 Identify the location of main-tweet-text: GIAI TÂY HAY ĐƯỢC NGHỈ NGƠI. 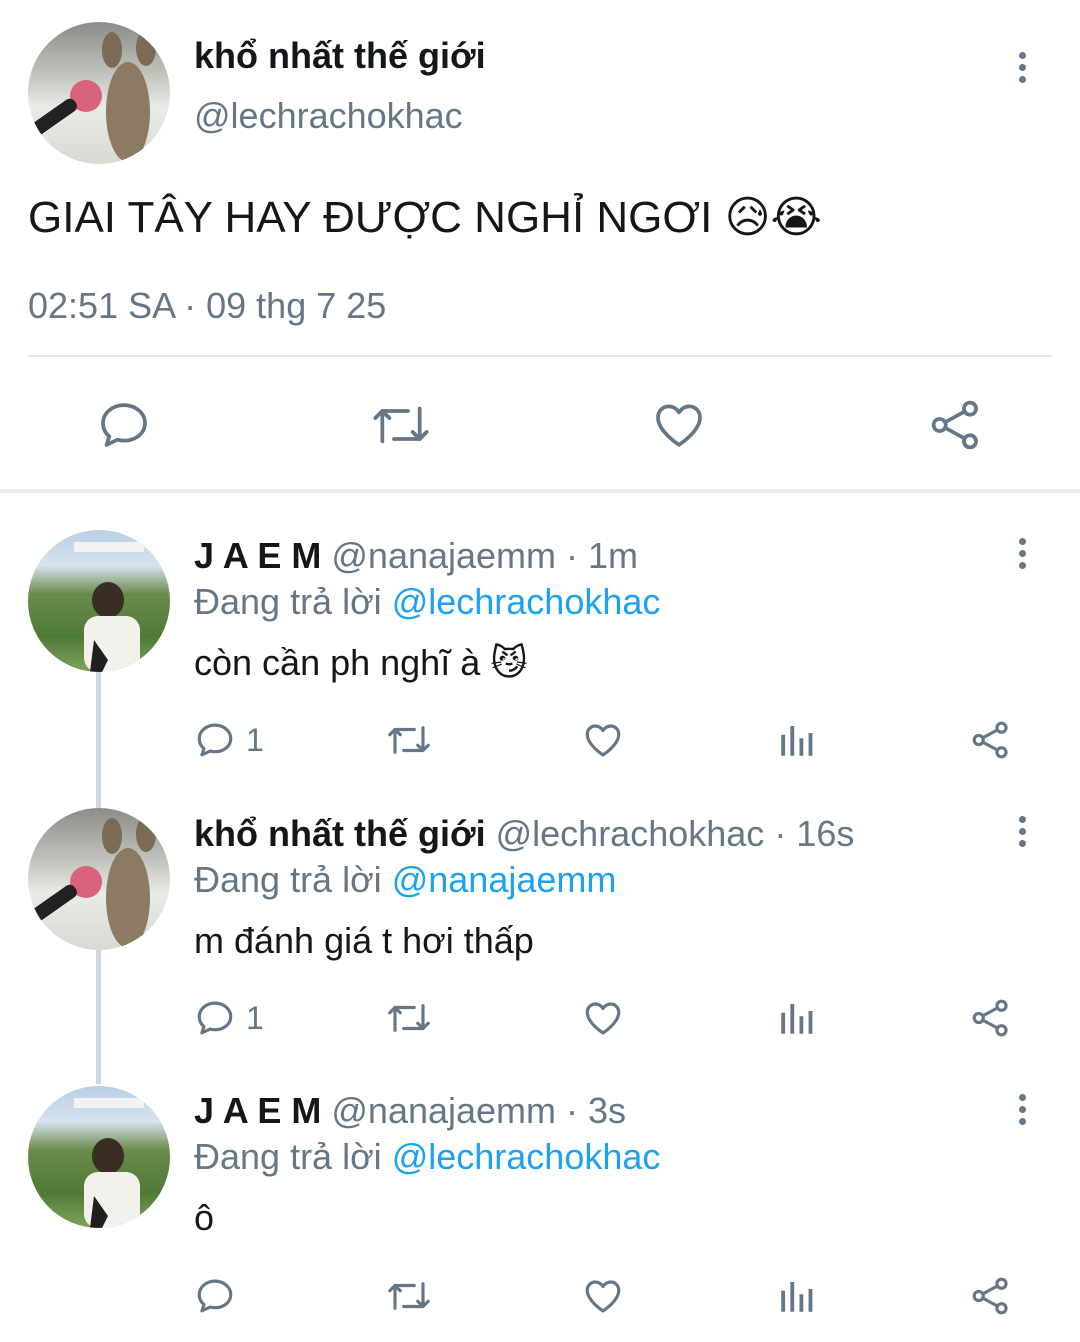
(370, 217).